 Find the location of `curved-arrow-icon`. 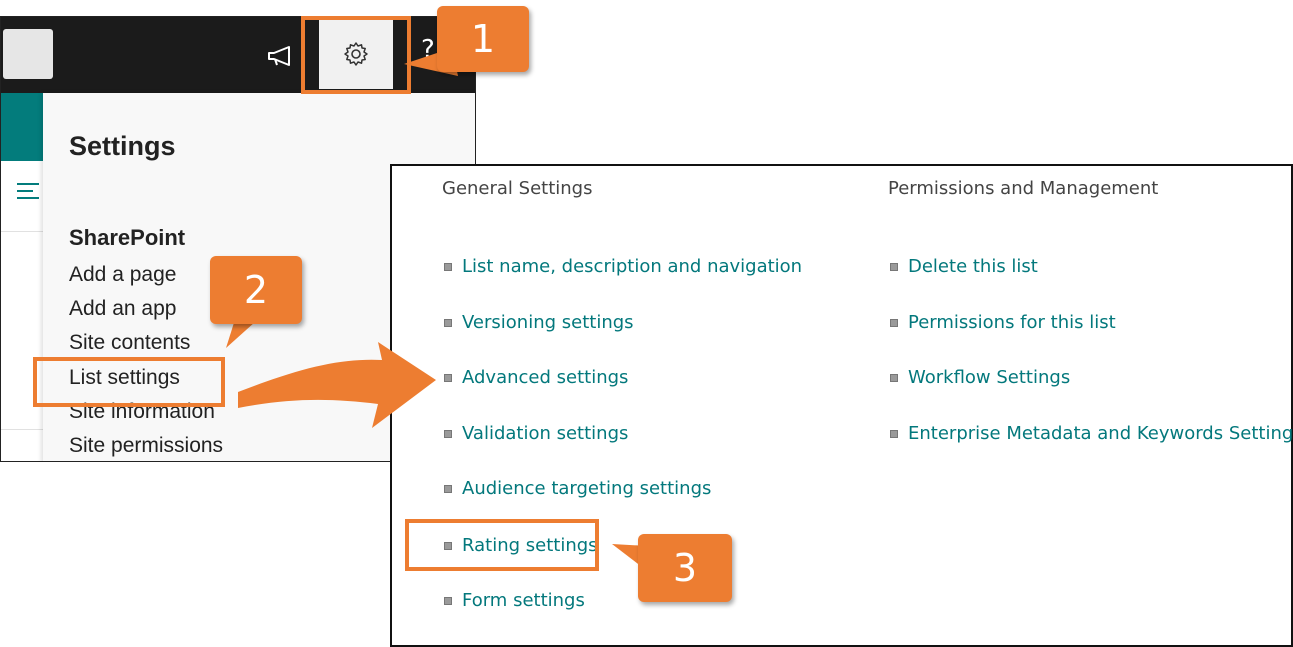

curved-arrow-icon is located at coordinates (337, 385).